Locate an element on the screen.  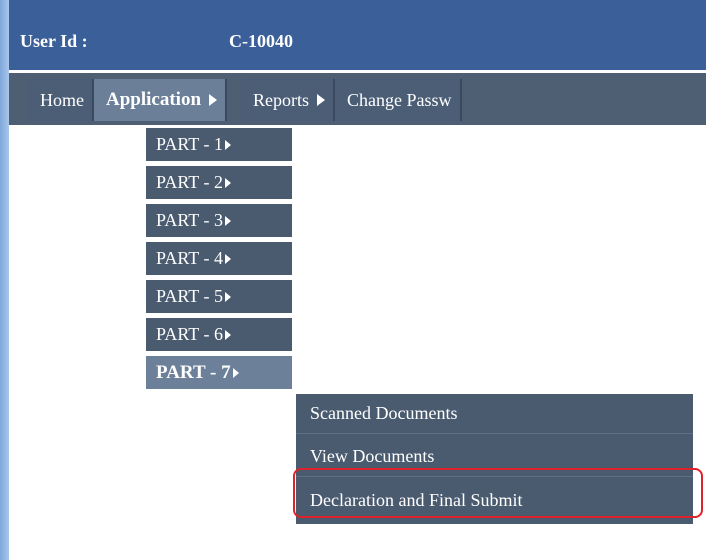
menu-item-label: Scanned Documents is located at coordinates (384, 413).